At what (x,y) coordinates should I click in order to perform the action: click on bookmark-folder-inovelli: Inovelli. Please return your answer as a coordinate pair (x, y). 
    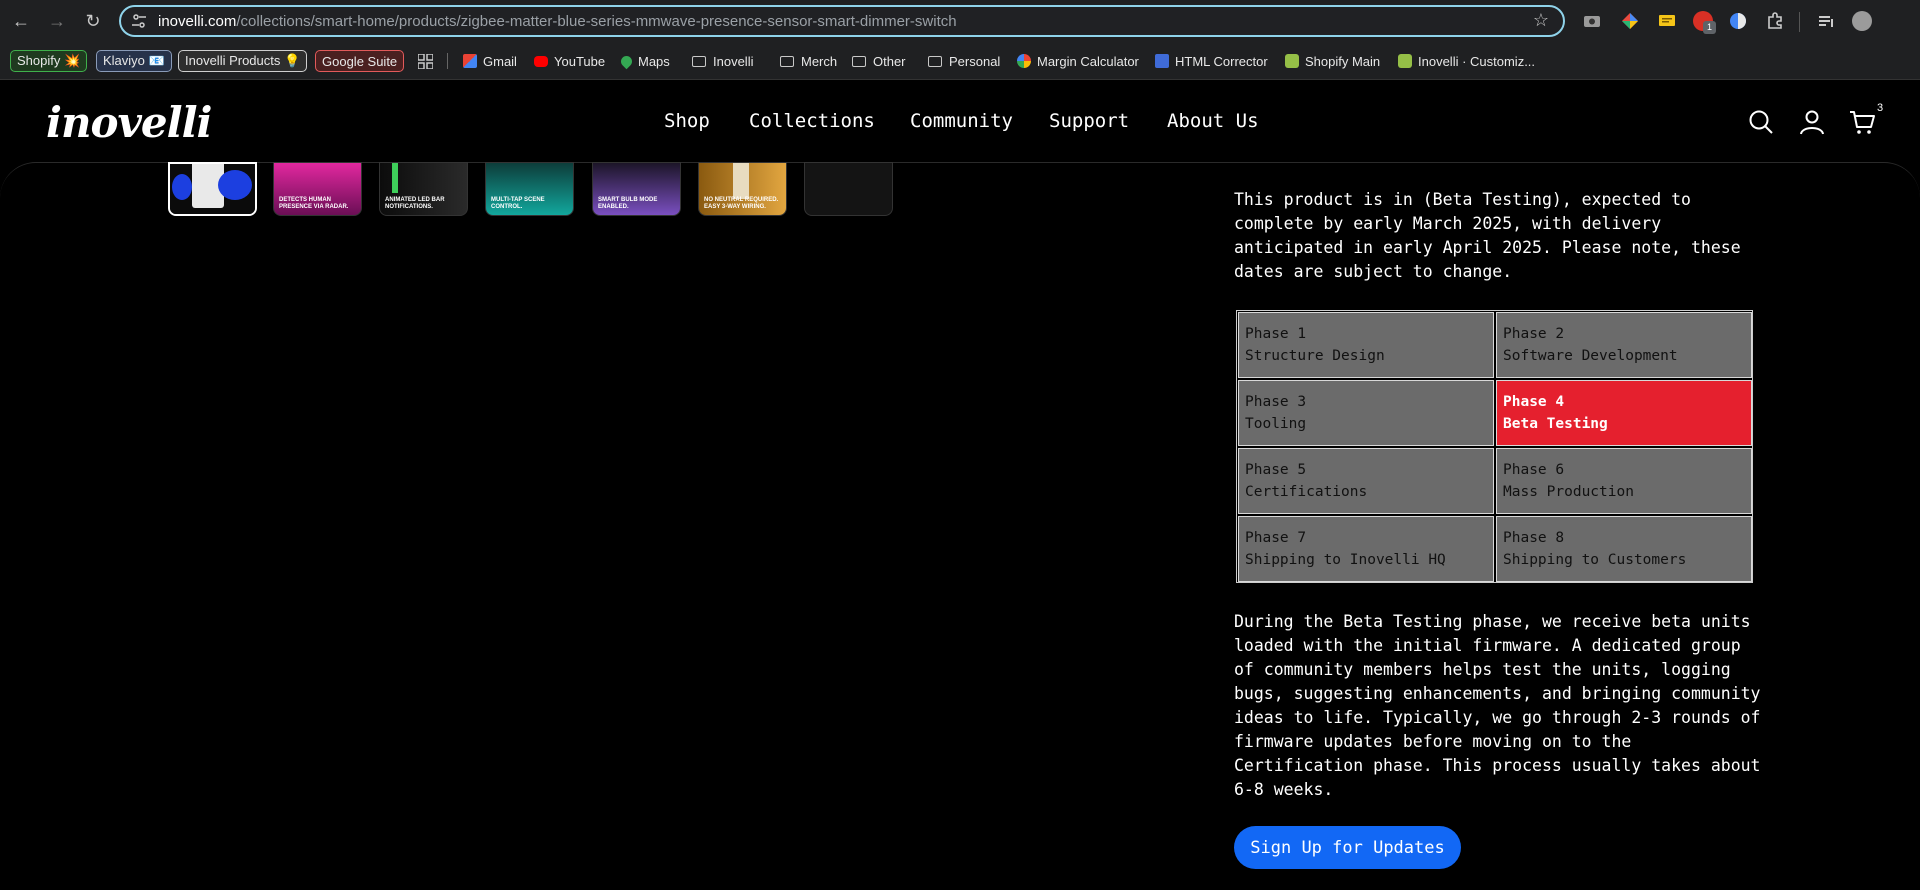
    Looking at the image, I should click on (722, 61).